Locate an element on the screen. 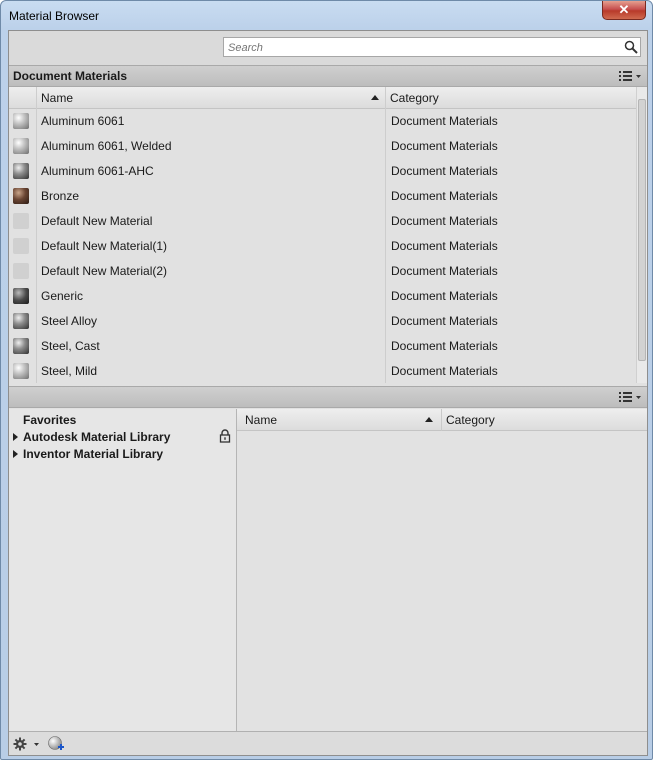 The height and width of the screenshot is (762, 655). document-materials-header: Document Materials is located at coordinates (328, 76).